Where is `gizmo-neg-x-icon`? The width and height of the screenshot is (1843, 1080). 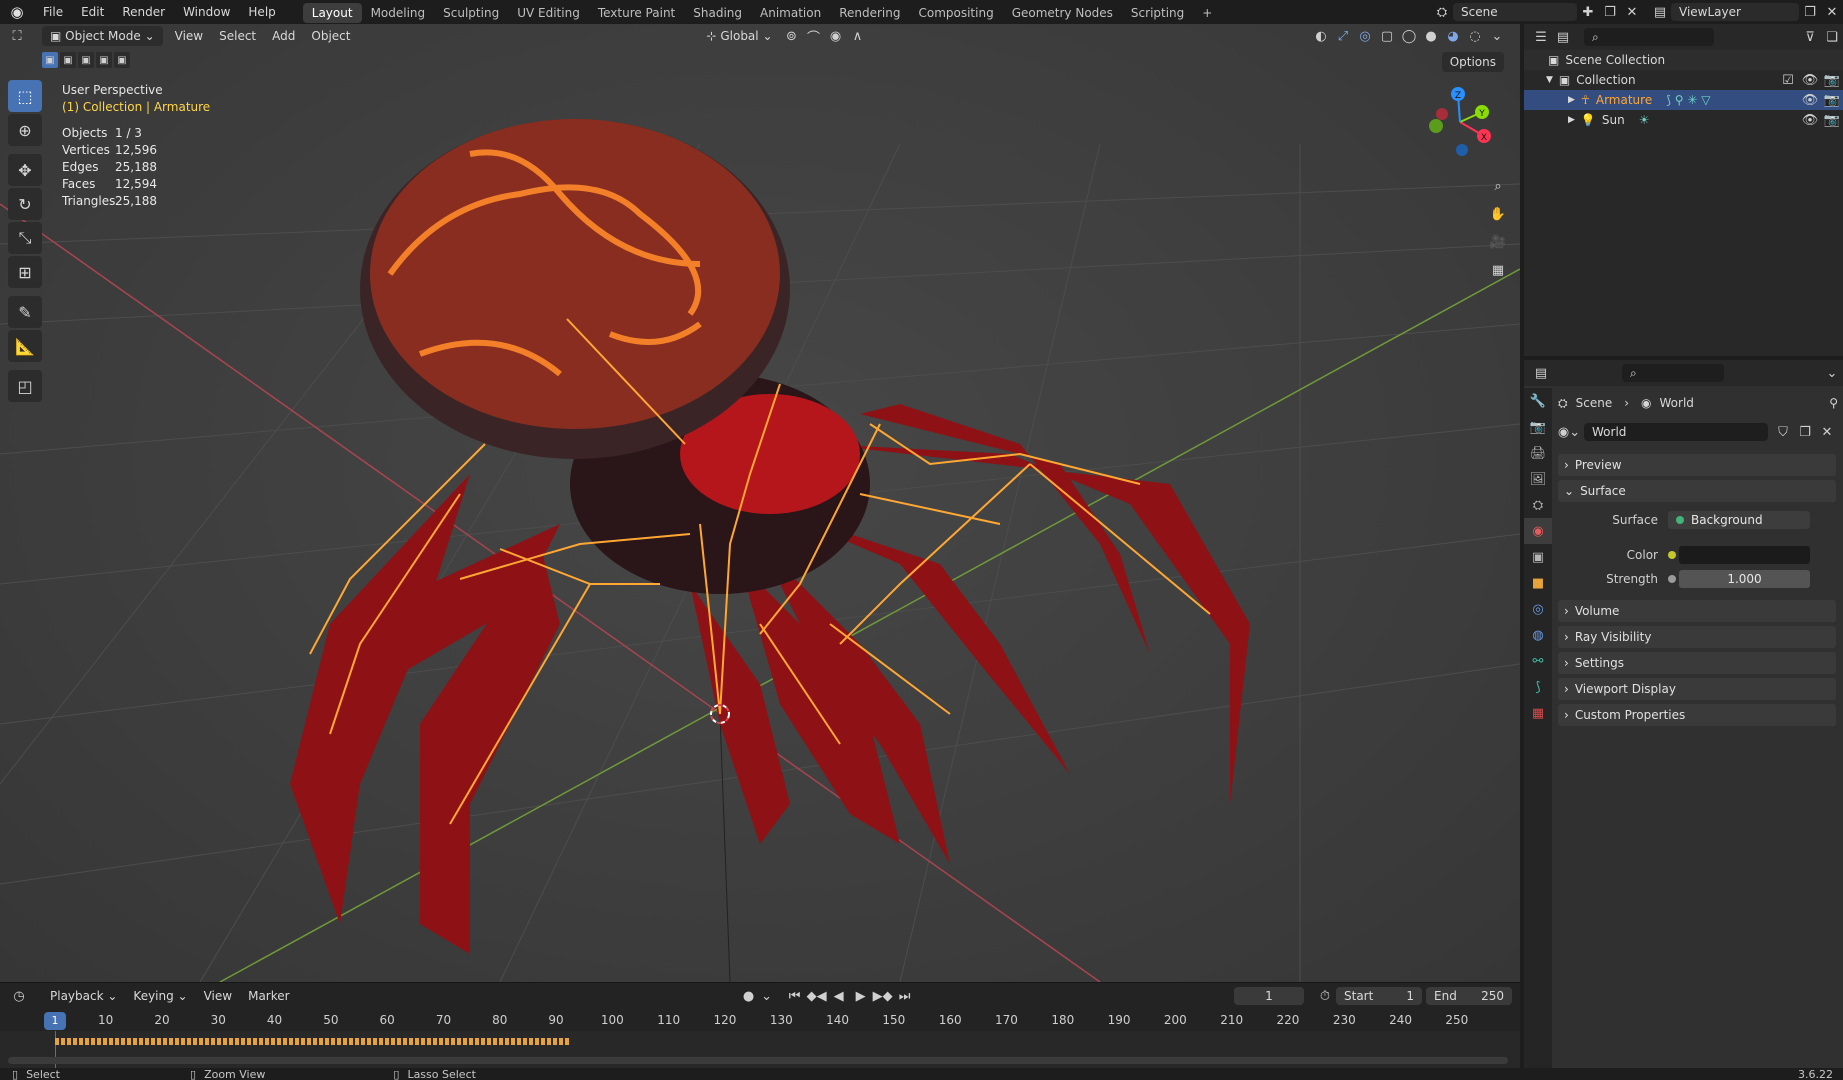 gizmo-neg-x-icon is located at coordinates (1442, 114).